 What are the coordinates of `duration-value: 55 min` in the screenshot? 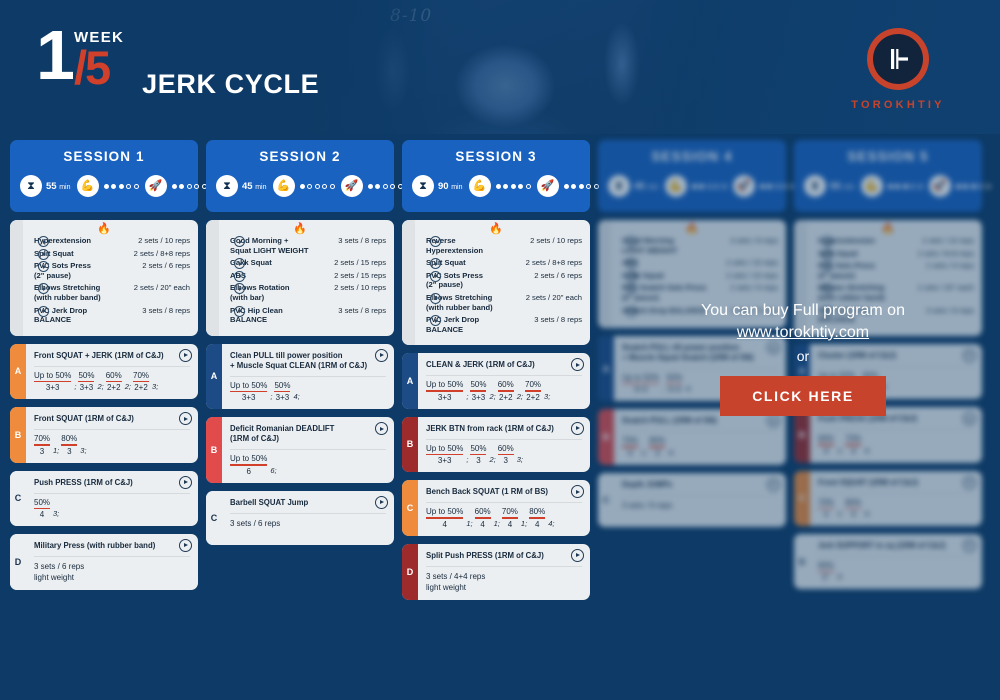 It's located at (842, 186).